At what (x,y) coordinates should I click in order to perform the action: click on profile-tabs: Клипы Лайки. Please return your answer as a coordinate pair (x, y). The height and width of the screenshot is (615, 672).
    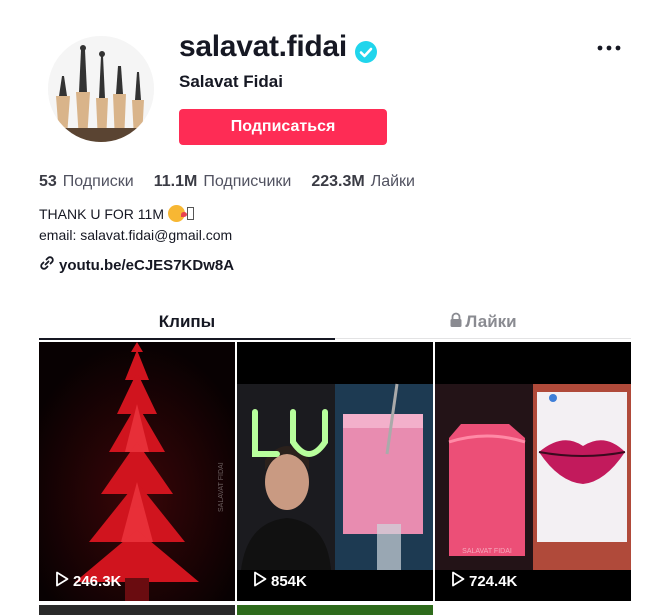
    Looking at the image, I should click on (335, 323).